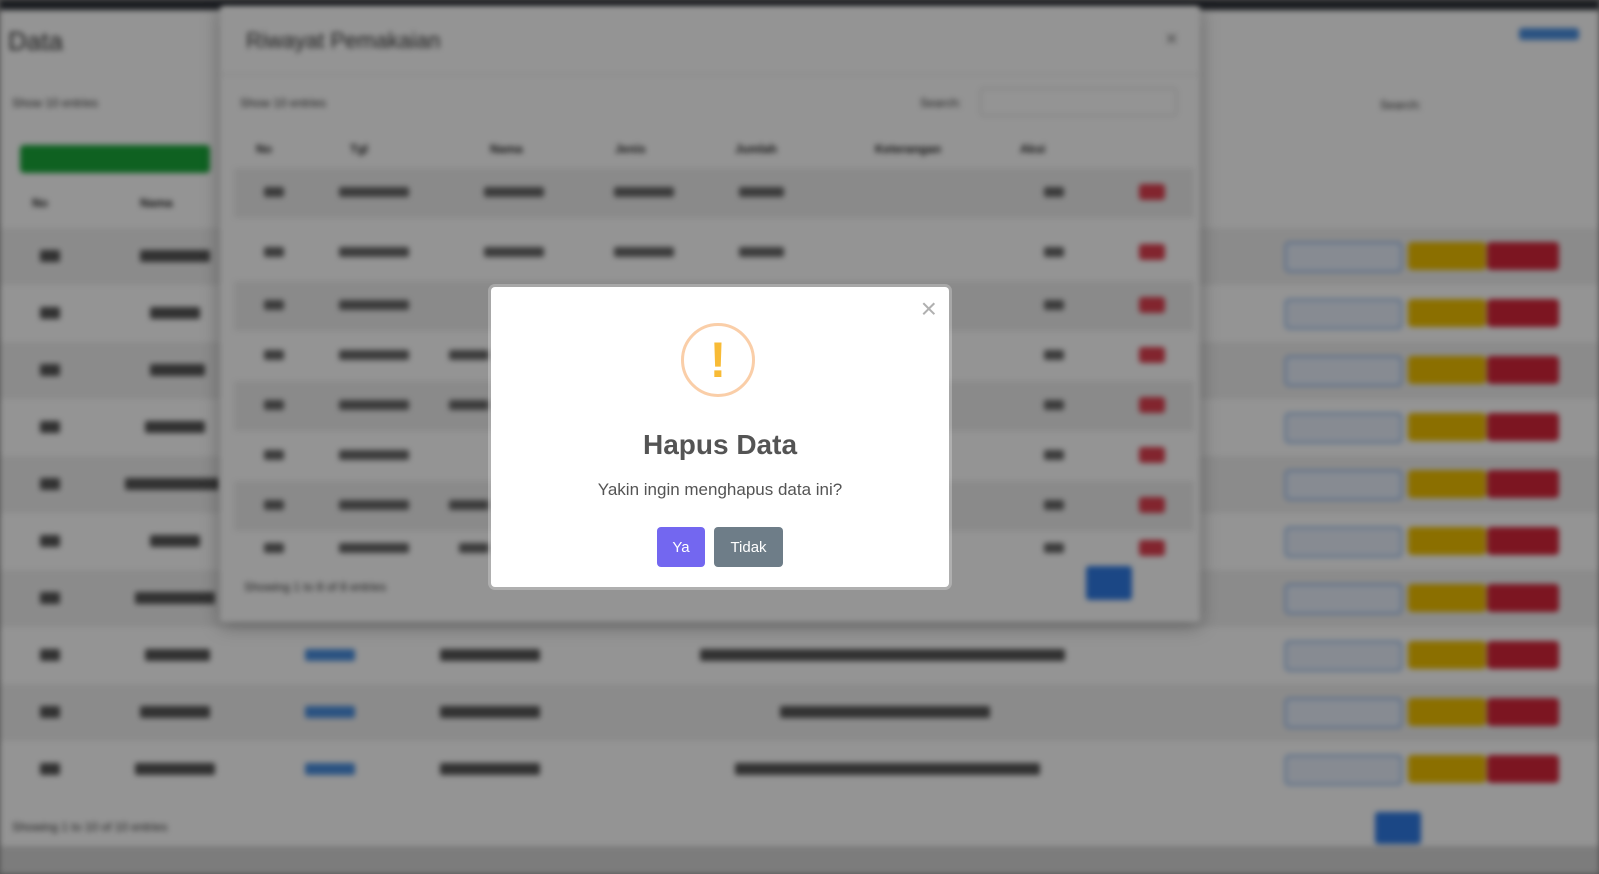  I want to click on warning-icon-glyph: !, so click(718, 360).